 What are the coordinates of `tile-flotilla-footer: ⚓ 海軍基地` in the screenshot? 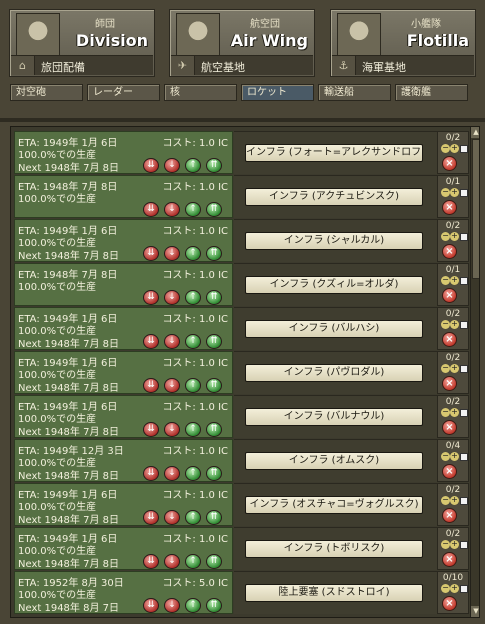 It's located at (403, 65).